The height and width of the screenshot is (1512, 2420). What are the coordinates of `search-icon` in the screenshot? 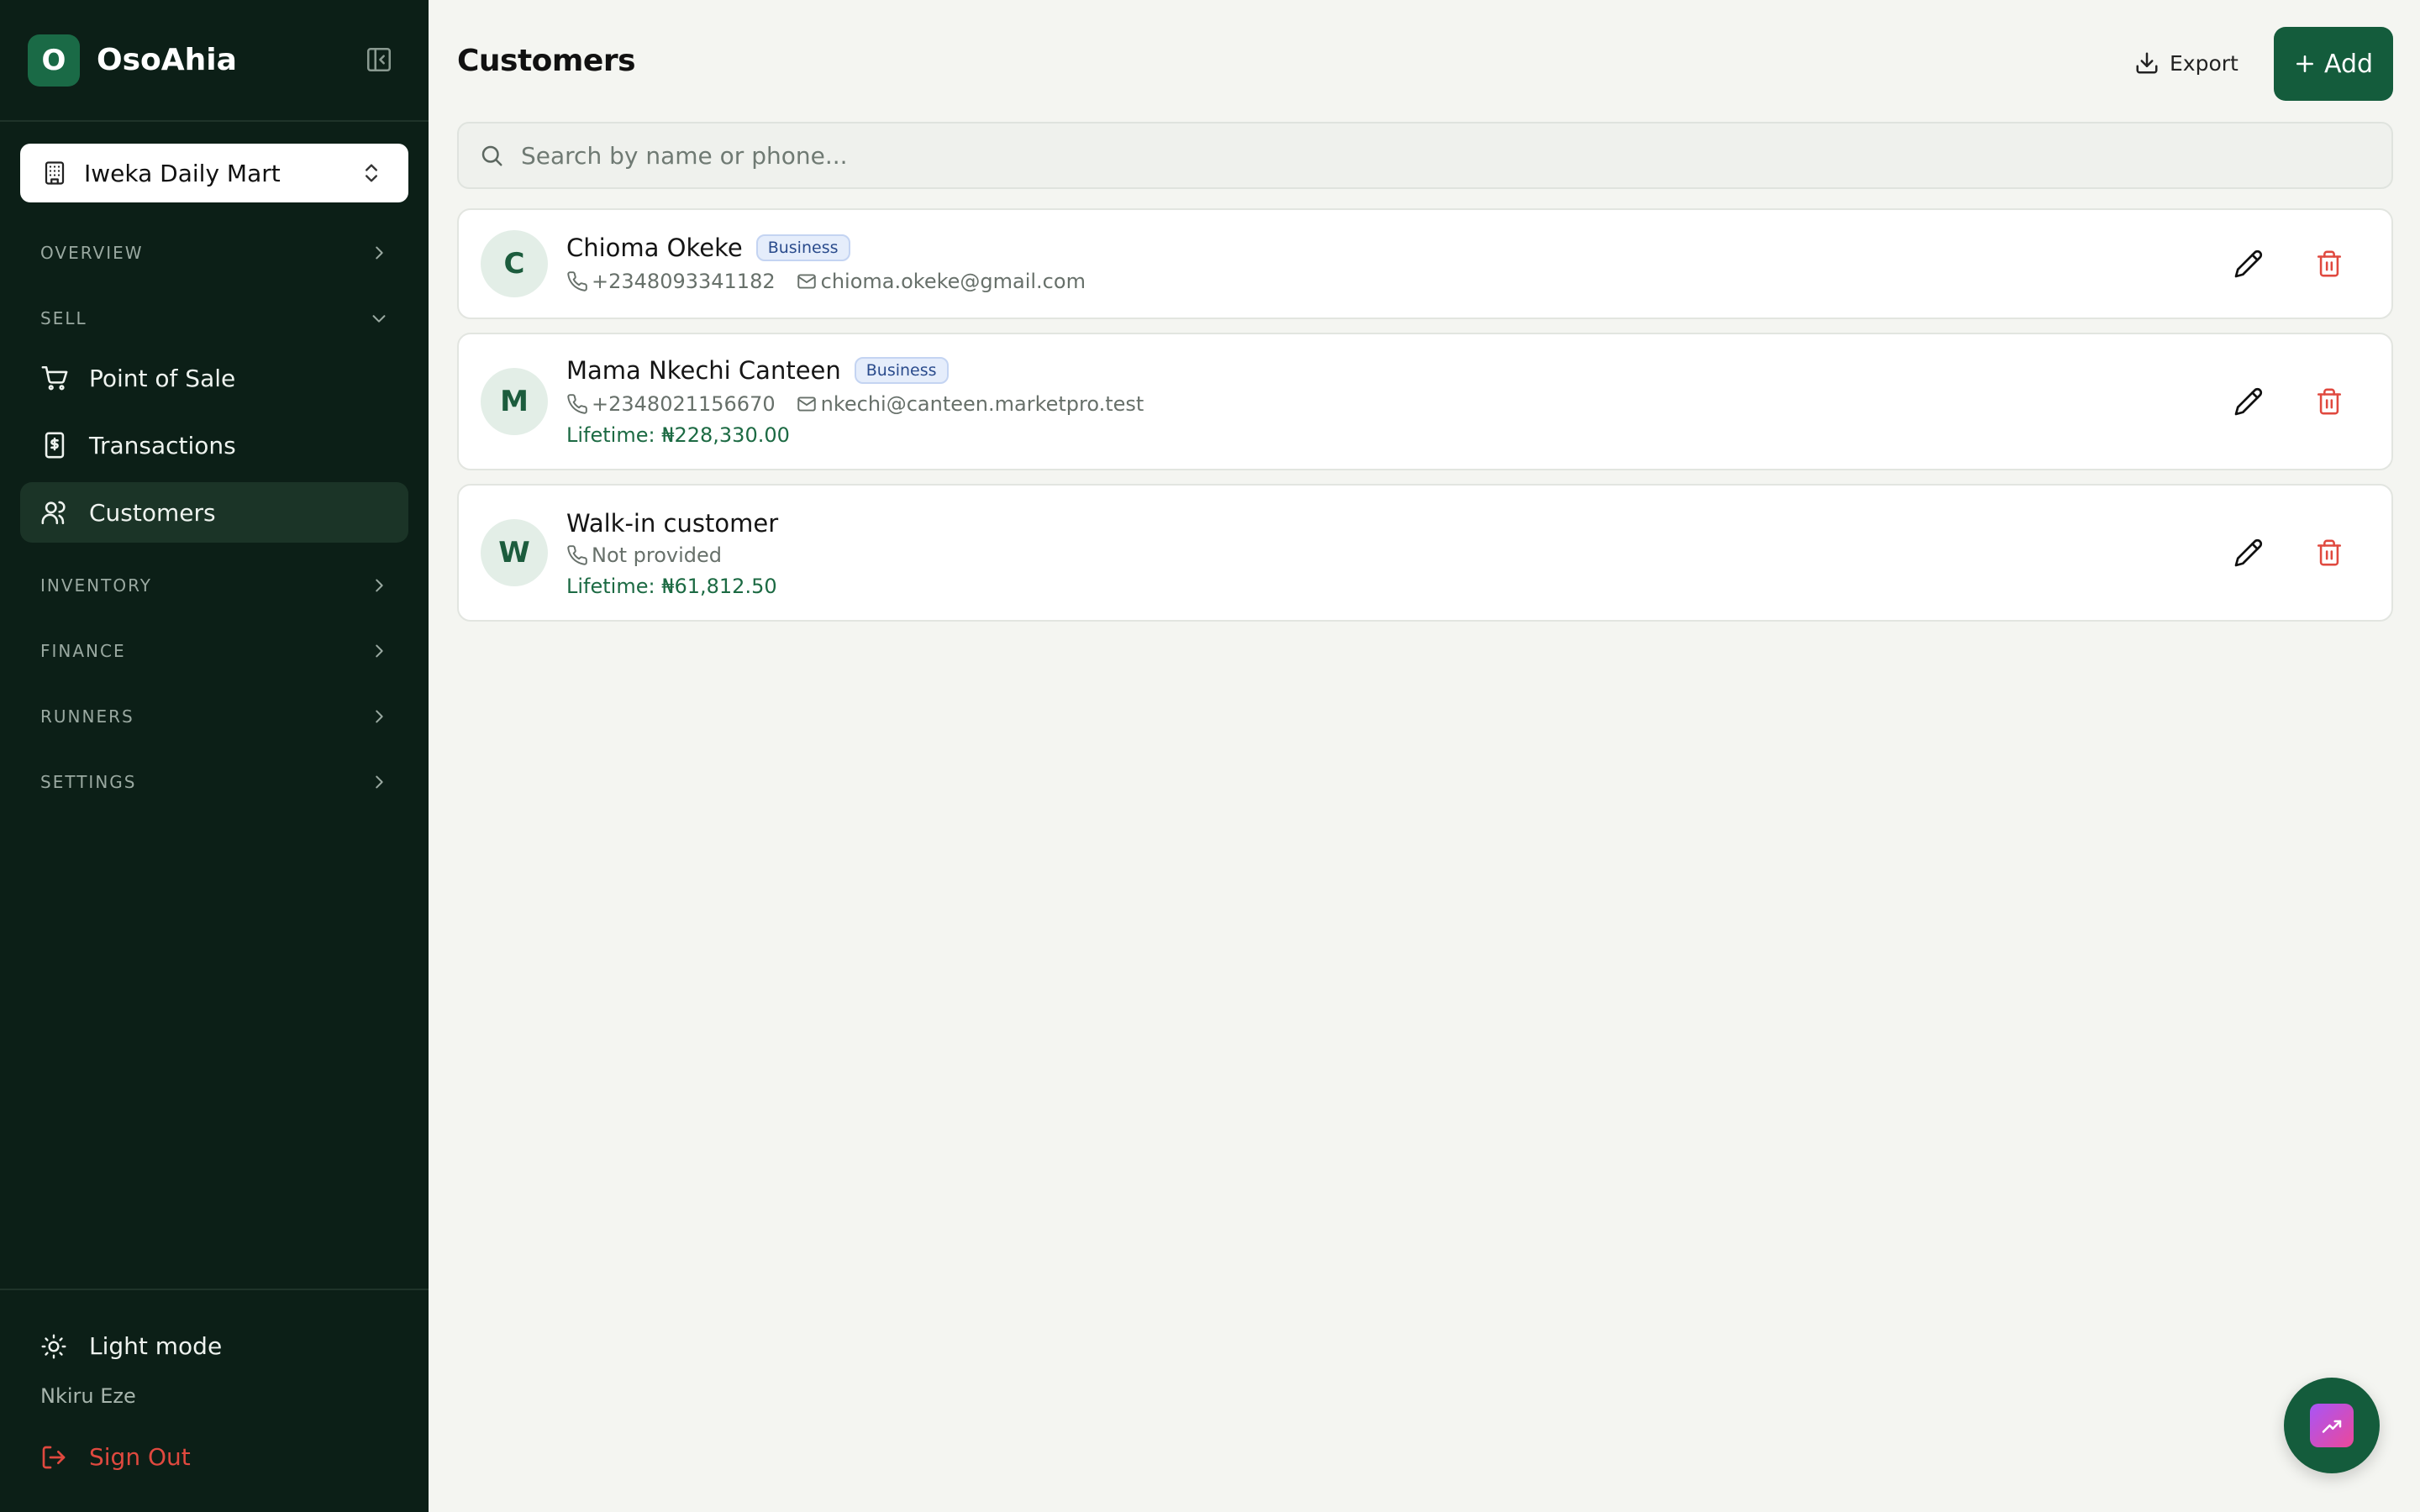 It's located at (492, 155).